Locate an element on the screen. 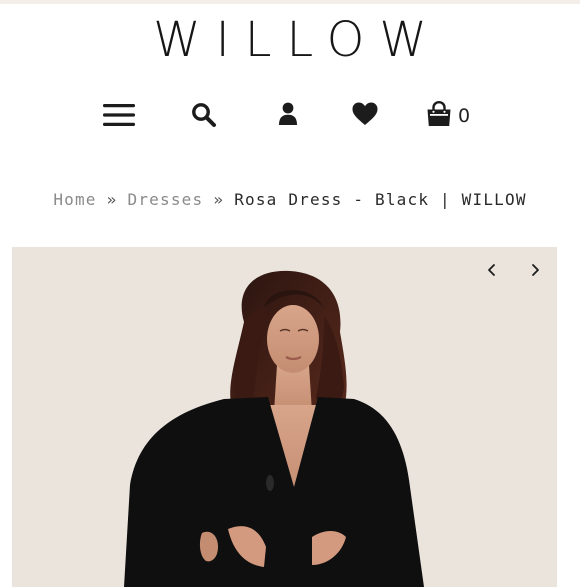 The height and width of the screenshot is (587, 580). search-icon is located at coordinates (204, 115).